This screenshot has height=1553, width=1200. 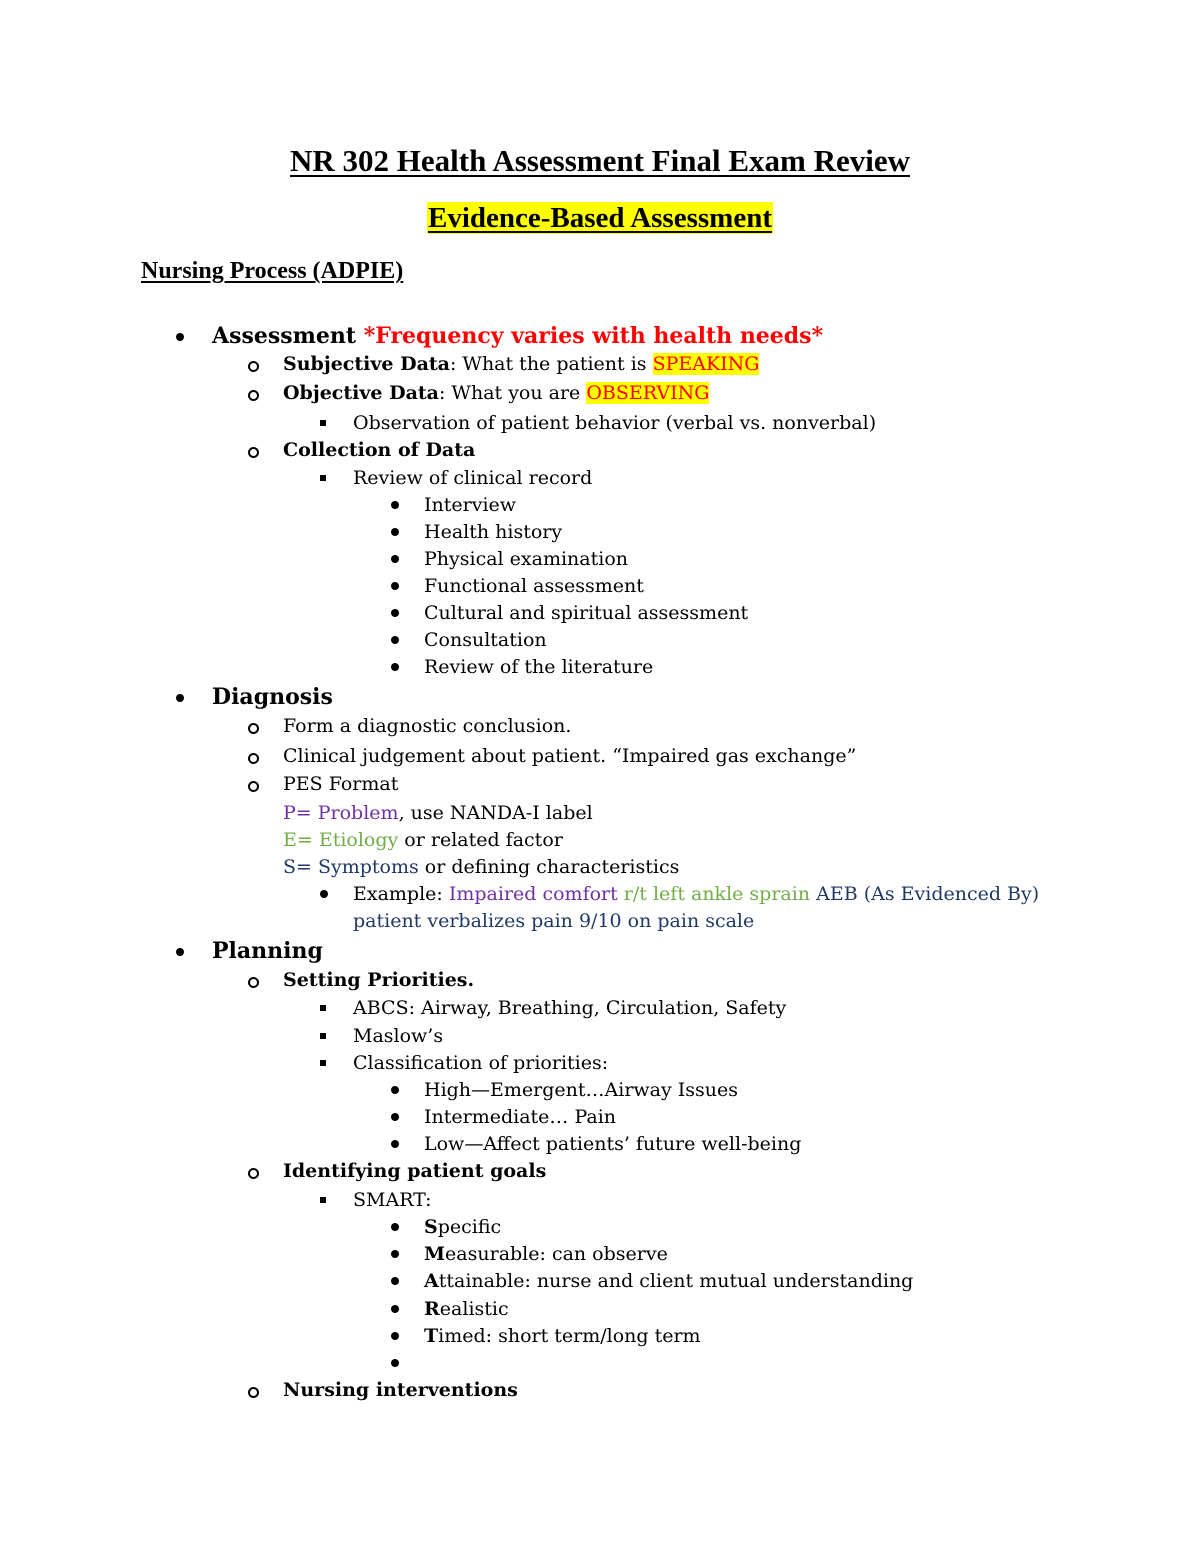 What do you see at coordinates (600, 218) in the screenshot?
I see `section-title: Evidence-Based Assessment` at bounding box center [600, 218].